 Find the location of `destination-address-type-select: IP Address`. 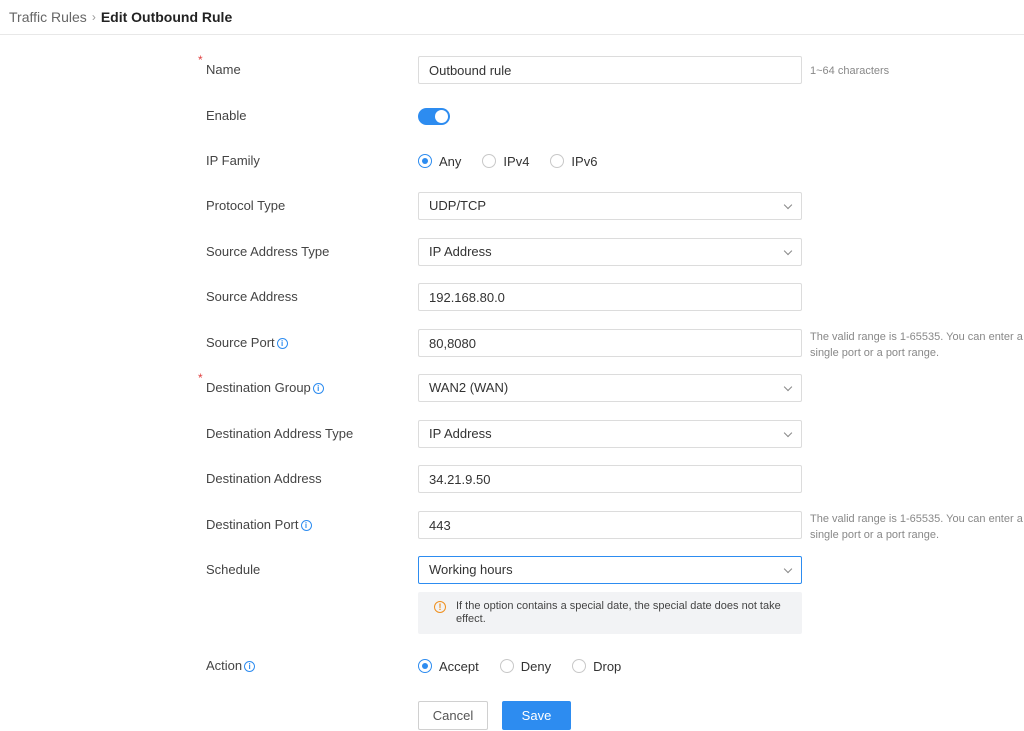

destination-address-type-select: IP Address is located at coordinates (610, 434).